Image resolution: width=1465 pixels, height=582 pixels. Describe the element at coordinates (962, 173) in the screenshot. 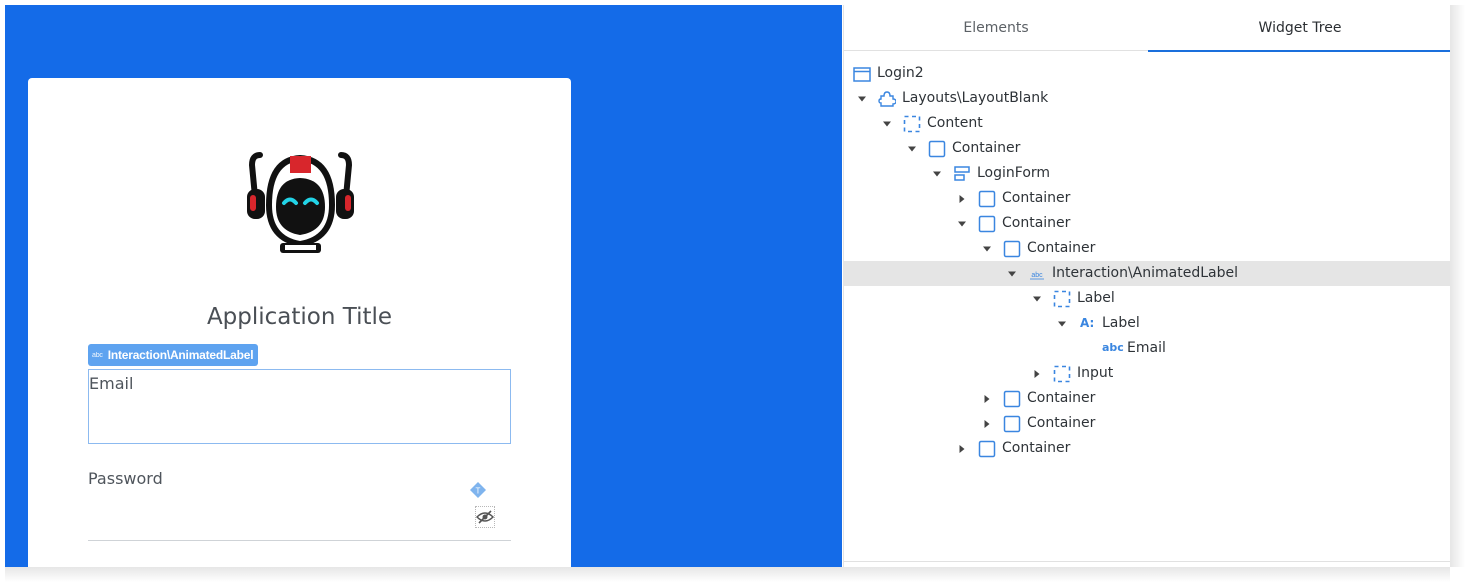

I see `form-icon` at that location.